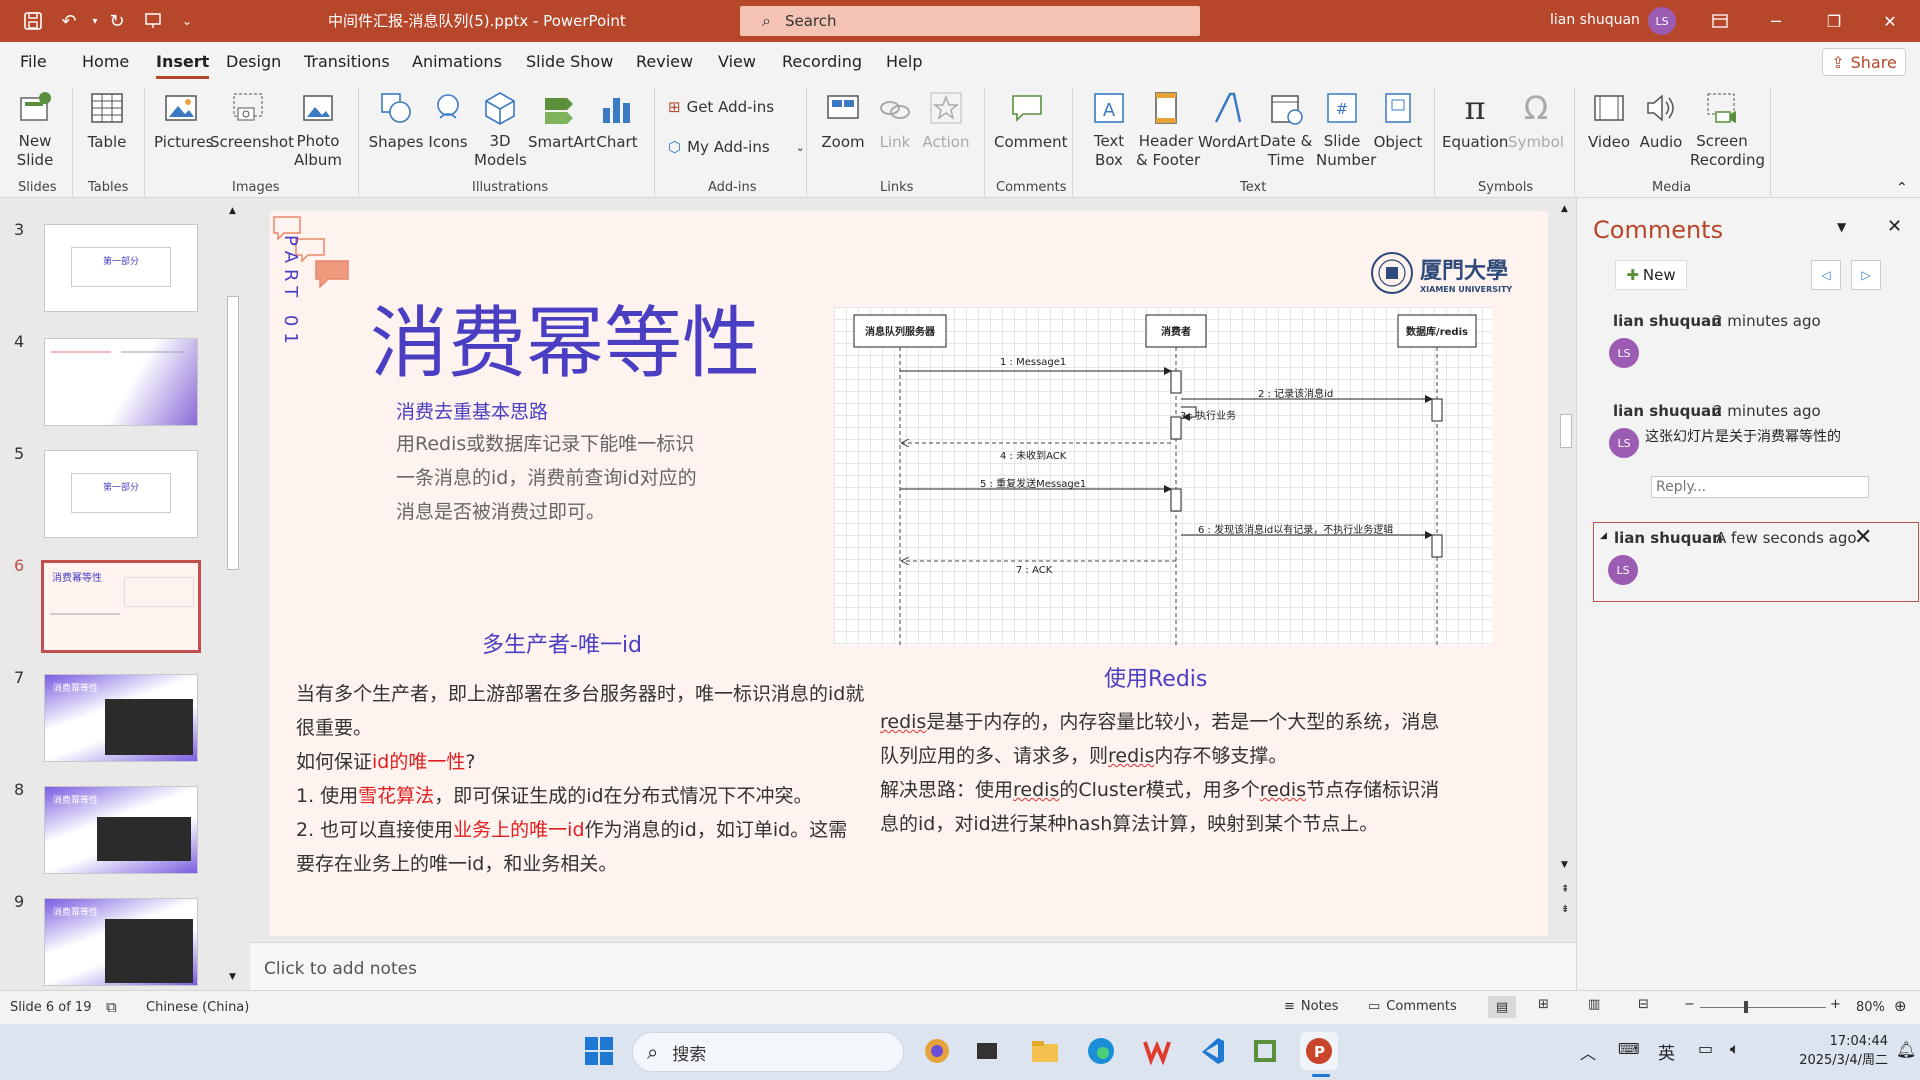 The image size is (1920, 1080). I want to click on previous-slide-icon: ⇞, so click(1565, 889).